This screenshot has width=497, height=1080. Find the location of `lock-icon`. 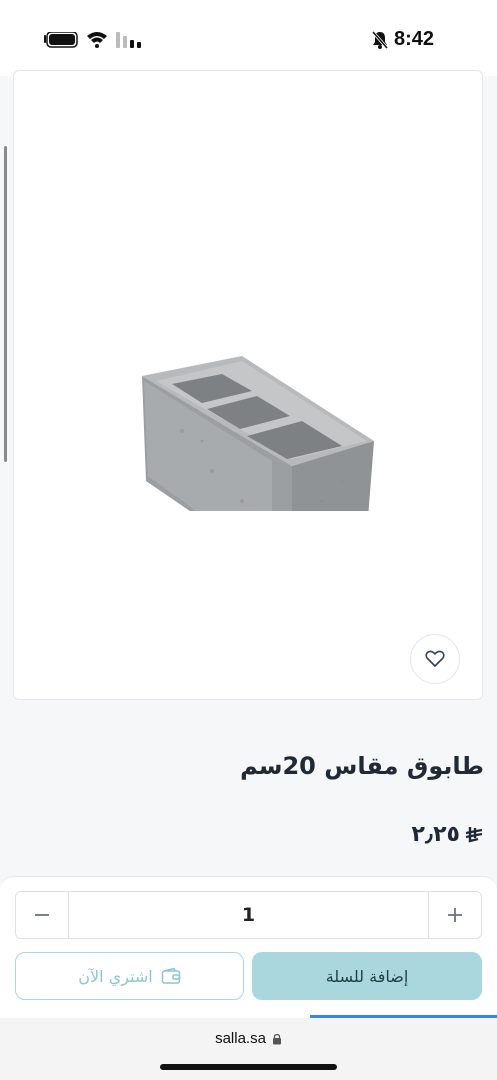

lock-icon is located at coordinates (276, 1038).